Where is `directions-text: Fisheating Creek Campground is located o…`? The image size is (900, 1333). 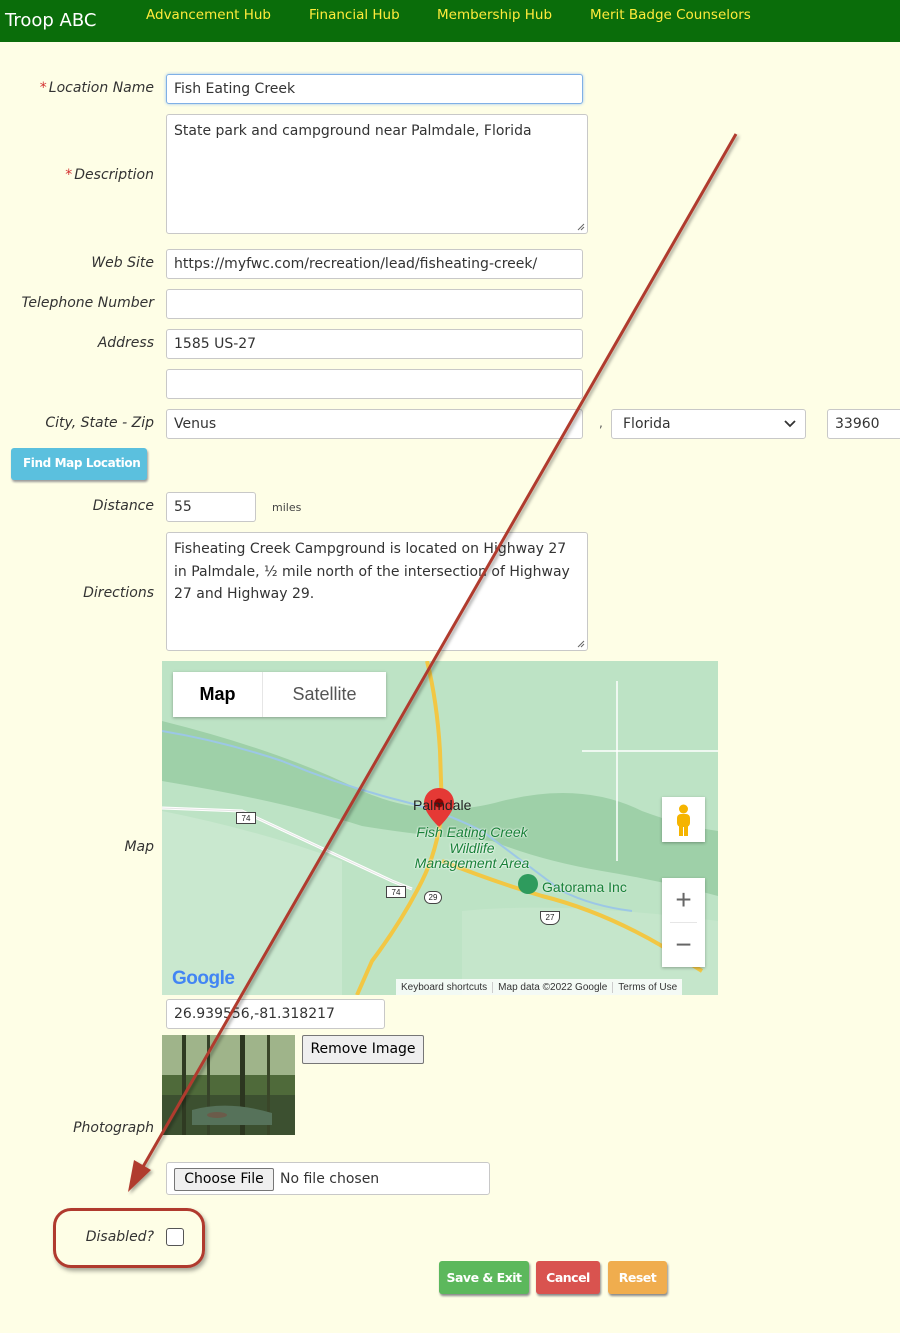
directions-text: Fisheating Creek Campground is located o… is located at coordinates (372, 571).